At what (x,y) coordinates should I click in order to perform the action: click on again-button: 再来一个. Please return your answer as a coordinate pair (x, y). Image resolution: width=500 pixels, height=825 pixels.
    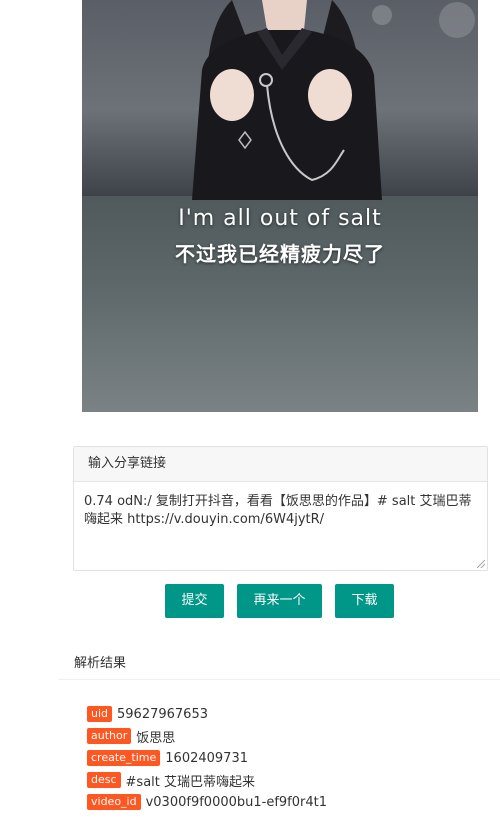
    Looking at the image, I should click on (279, 601).